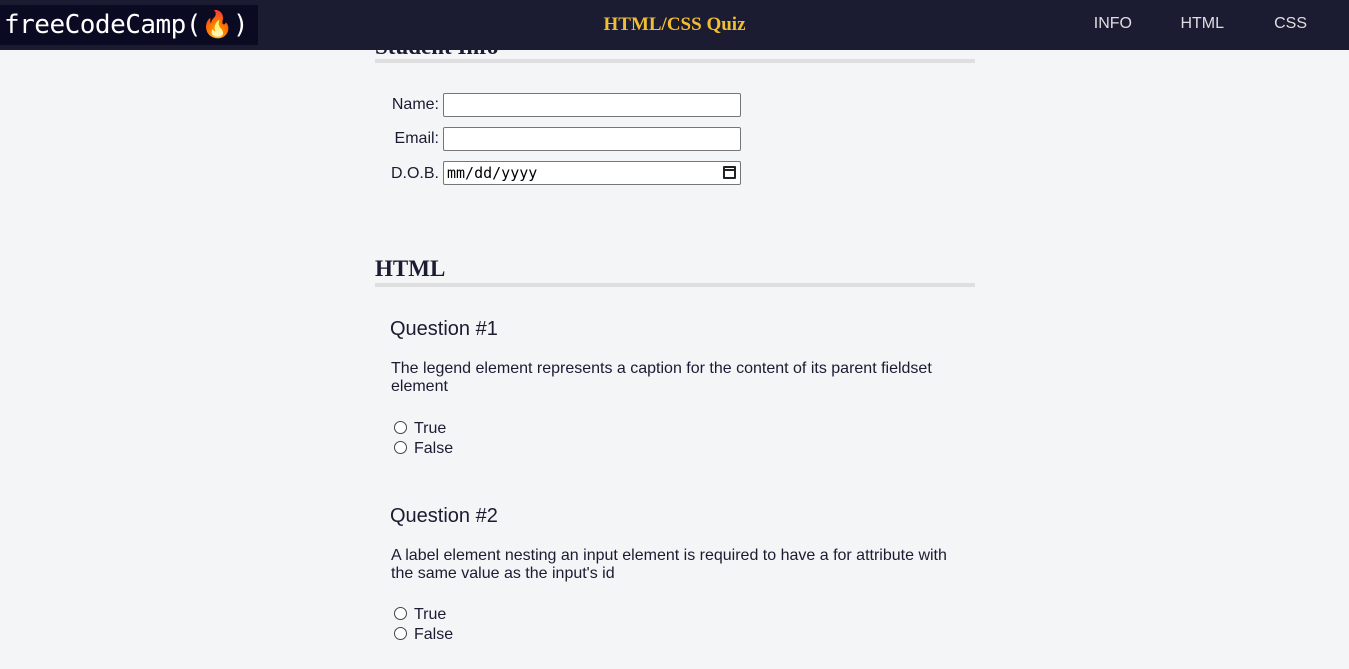 The width and height of the screenshot is (1349, 669). Describe the element at coordinates (1202, 24) in the screenshot. I see `nav-link-html: HTML` at that location.